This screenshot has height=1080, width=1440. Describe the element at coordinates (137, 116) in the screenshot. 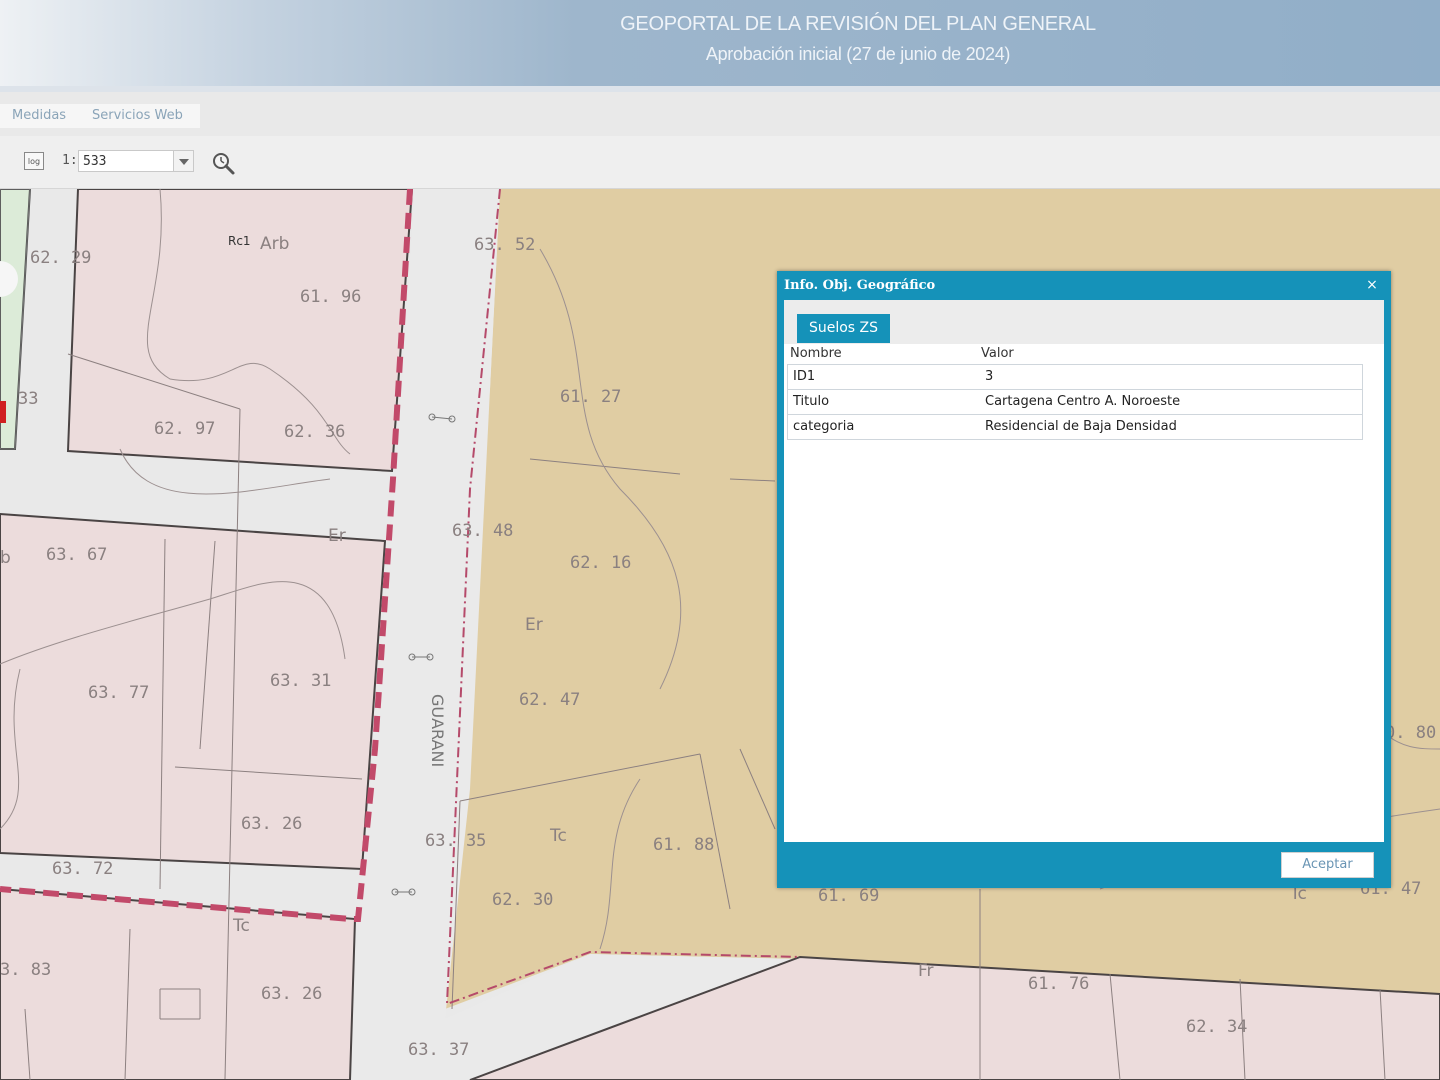

I see `tab-servicios-web: Servicios Web` at that location.